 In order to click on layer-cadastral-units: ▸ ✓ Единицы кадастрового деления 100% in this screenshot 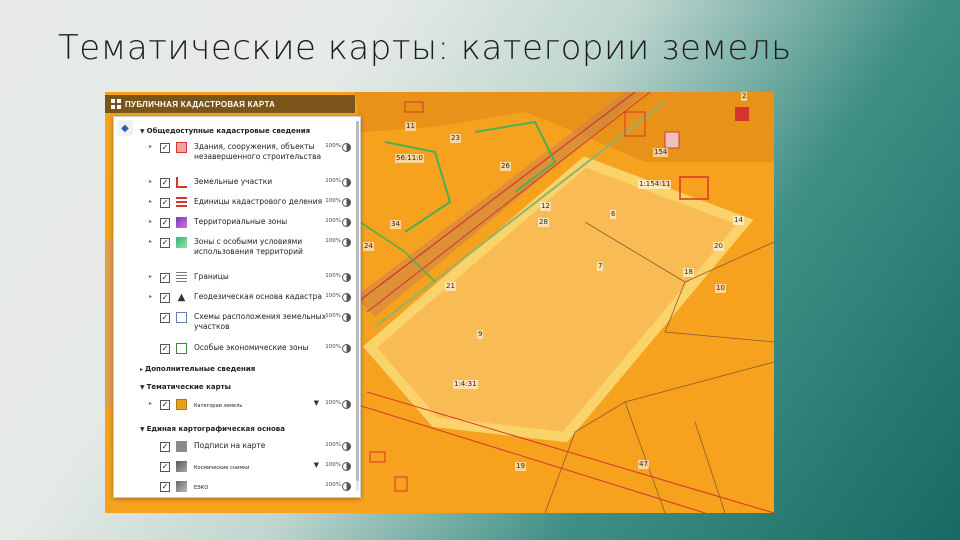, I will do `click(247, 205)`.